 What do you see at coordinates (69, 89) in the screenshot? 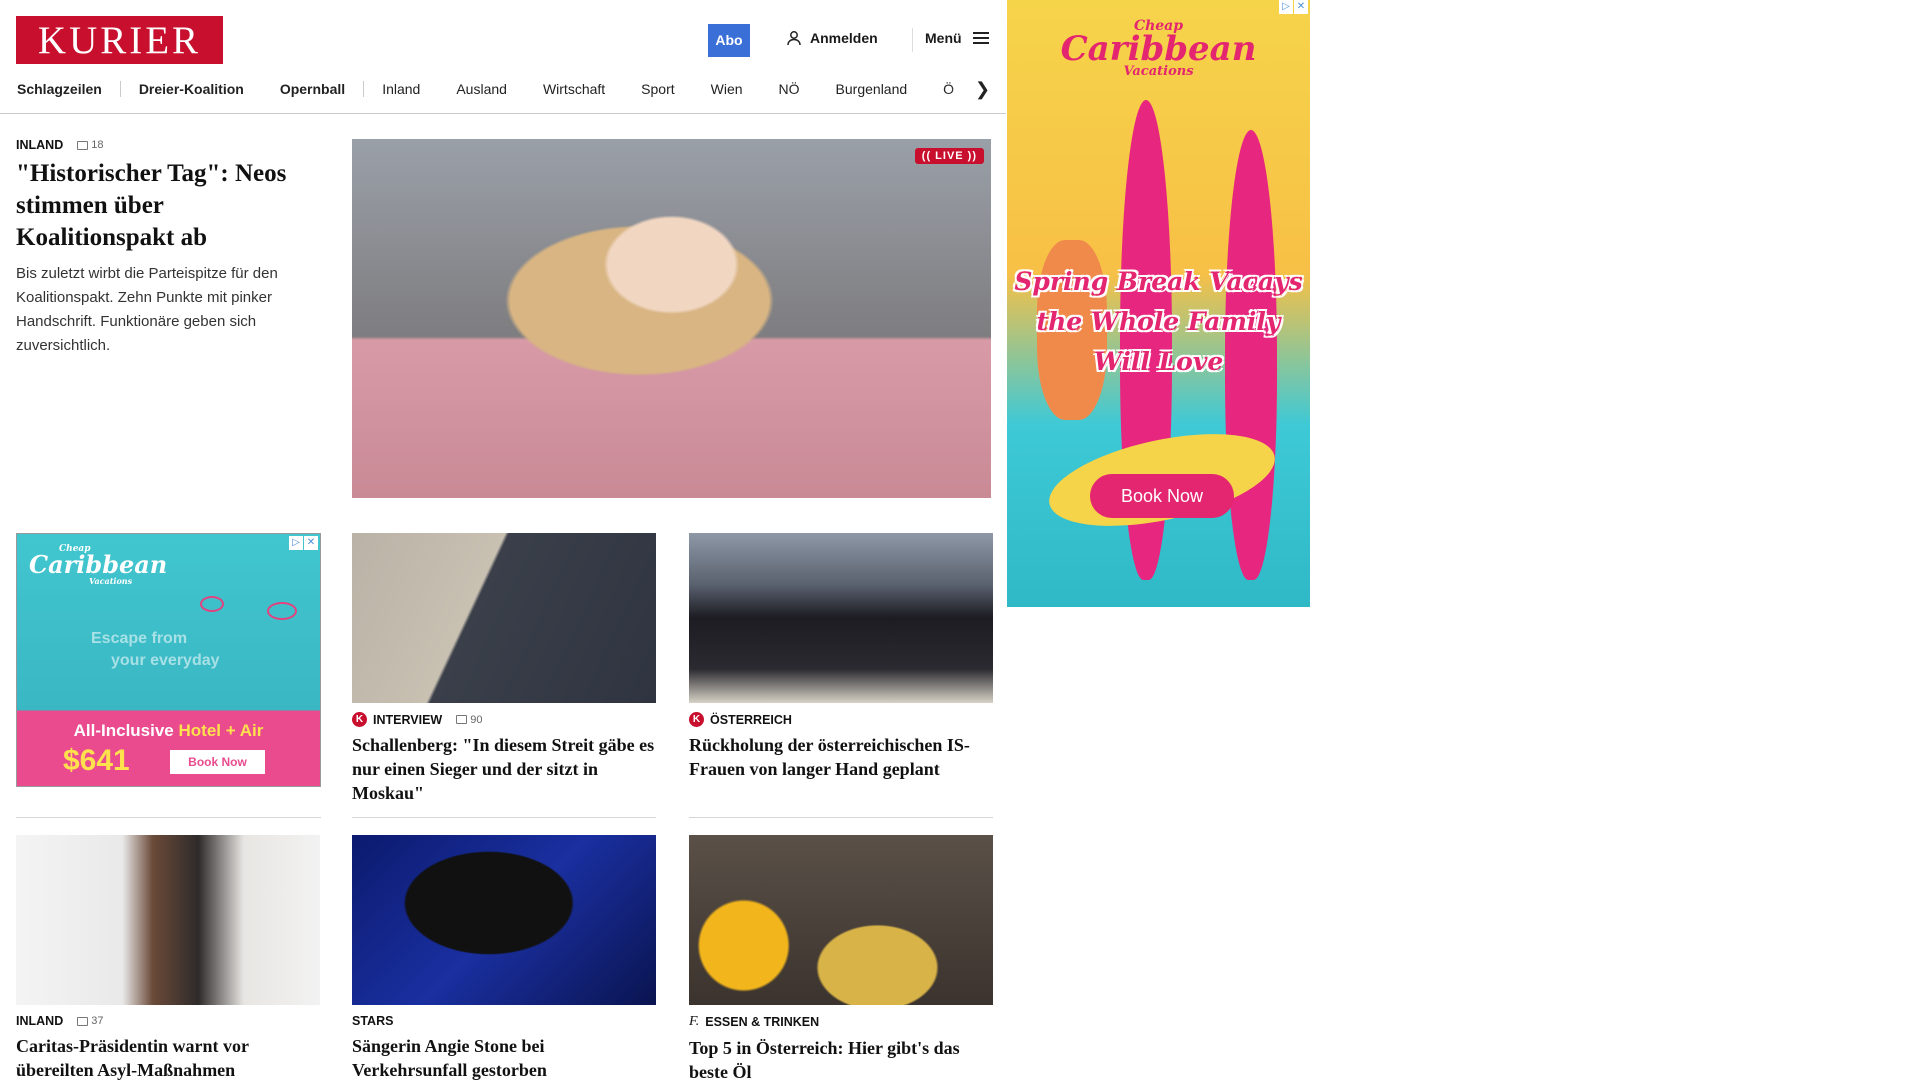
I see `nav-item-schlagzeilen: Schlagzeilen` at bounding box center [69, 89].